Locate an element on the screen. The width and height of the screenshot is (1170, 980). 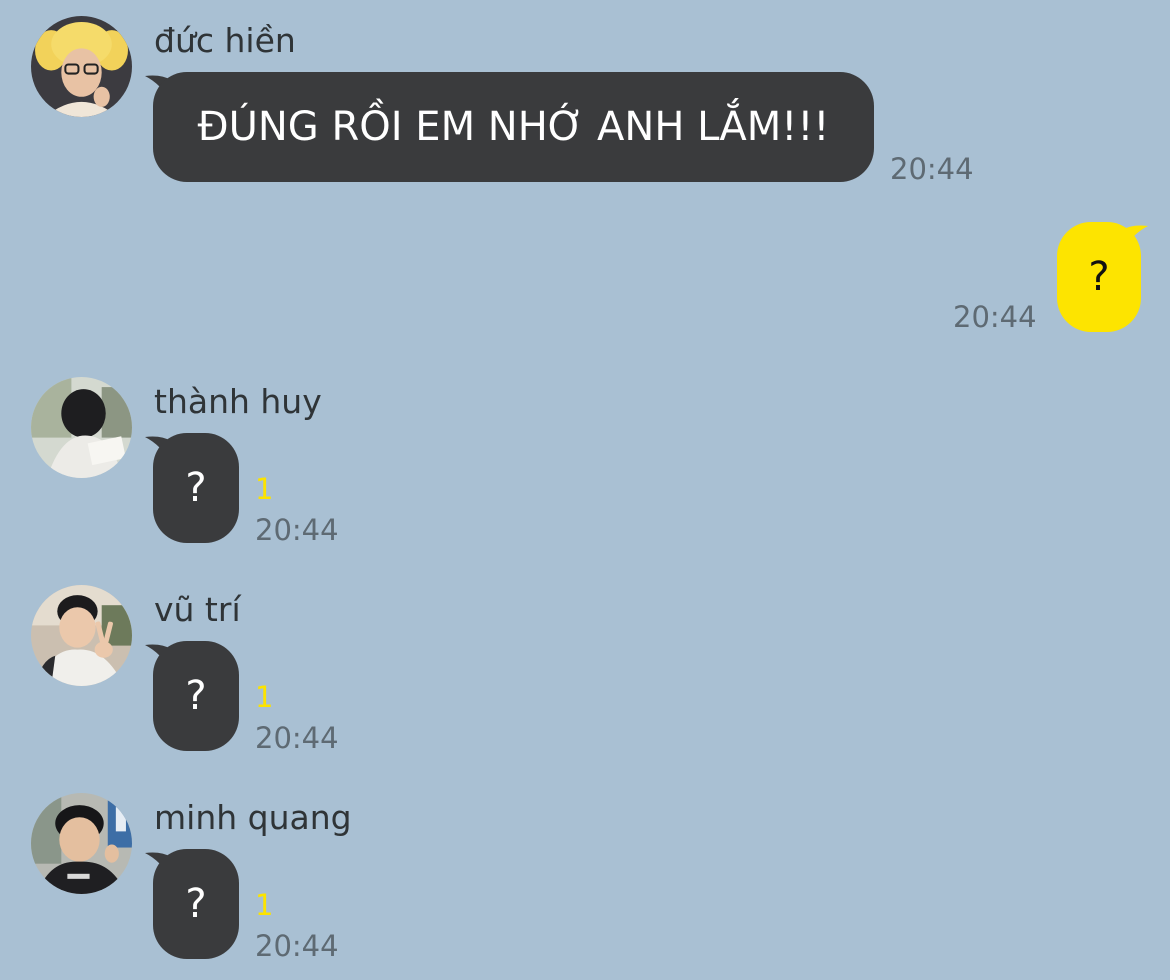
avatar-duc-hien is located at coordinates (81, 66).